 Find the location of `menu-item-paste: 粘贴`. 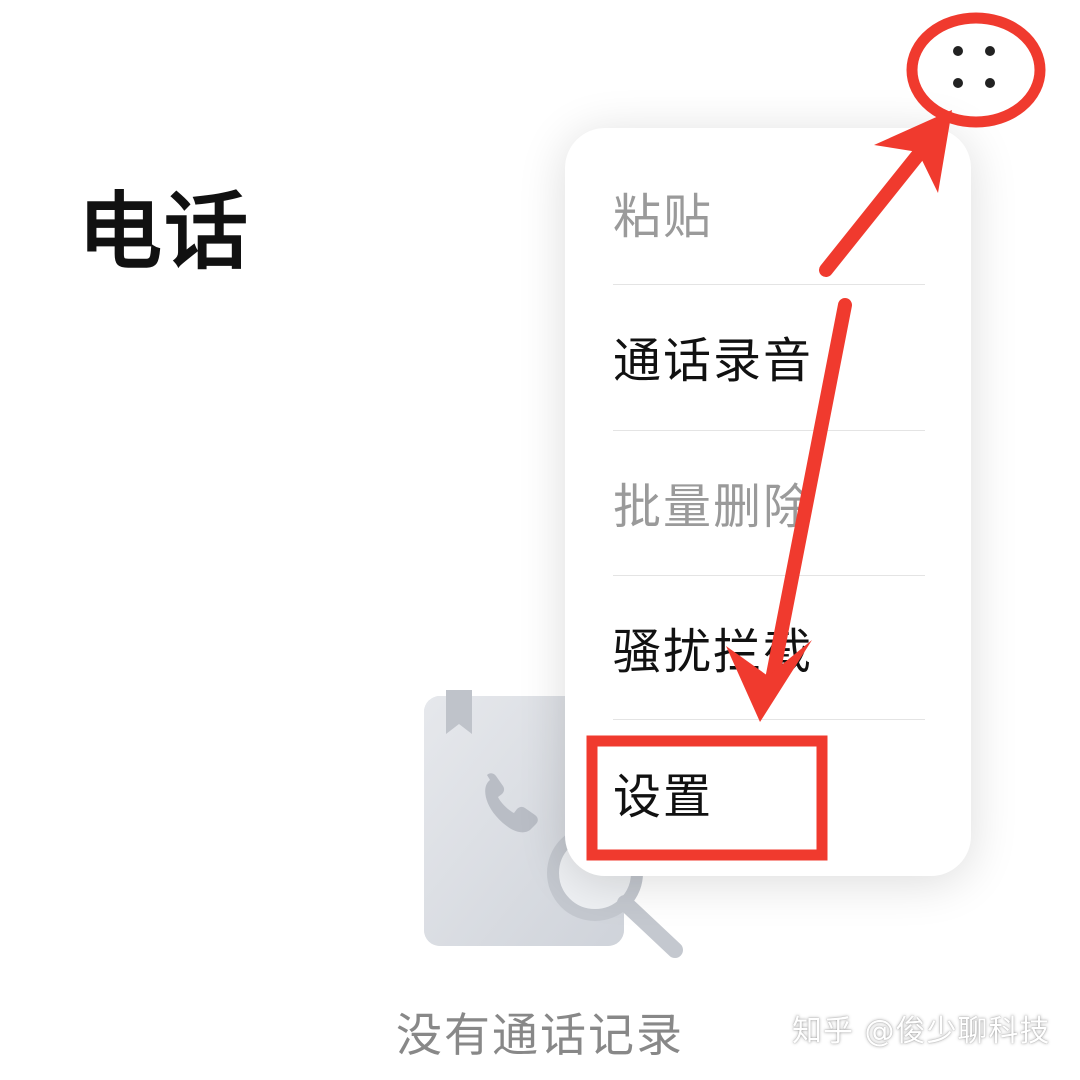

menu-item-paste: 粘贴 is located at coordinates (769, 217).